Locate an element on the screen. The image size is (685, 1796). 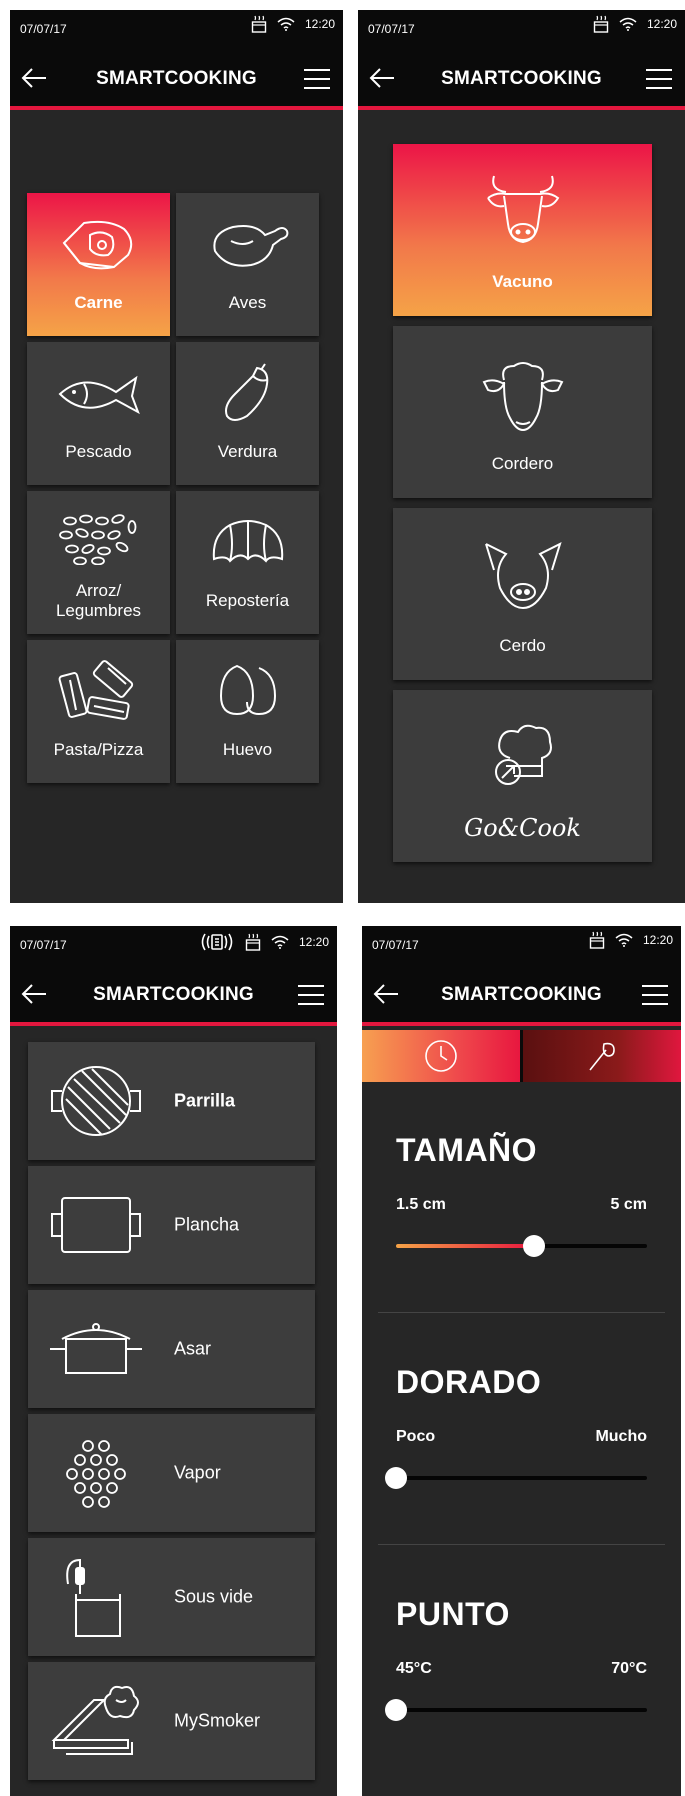
category-label: Arroz/ Legumbres is located at coordinates (98, 600).